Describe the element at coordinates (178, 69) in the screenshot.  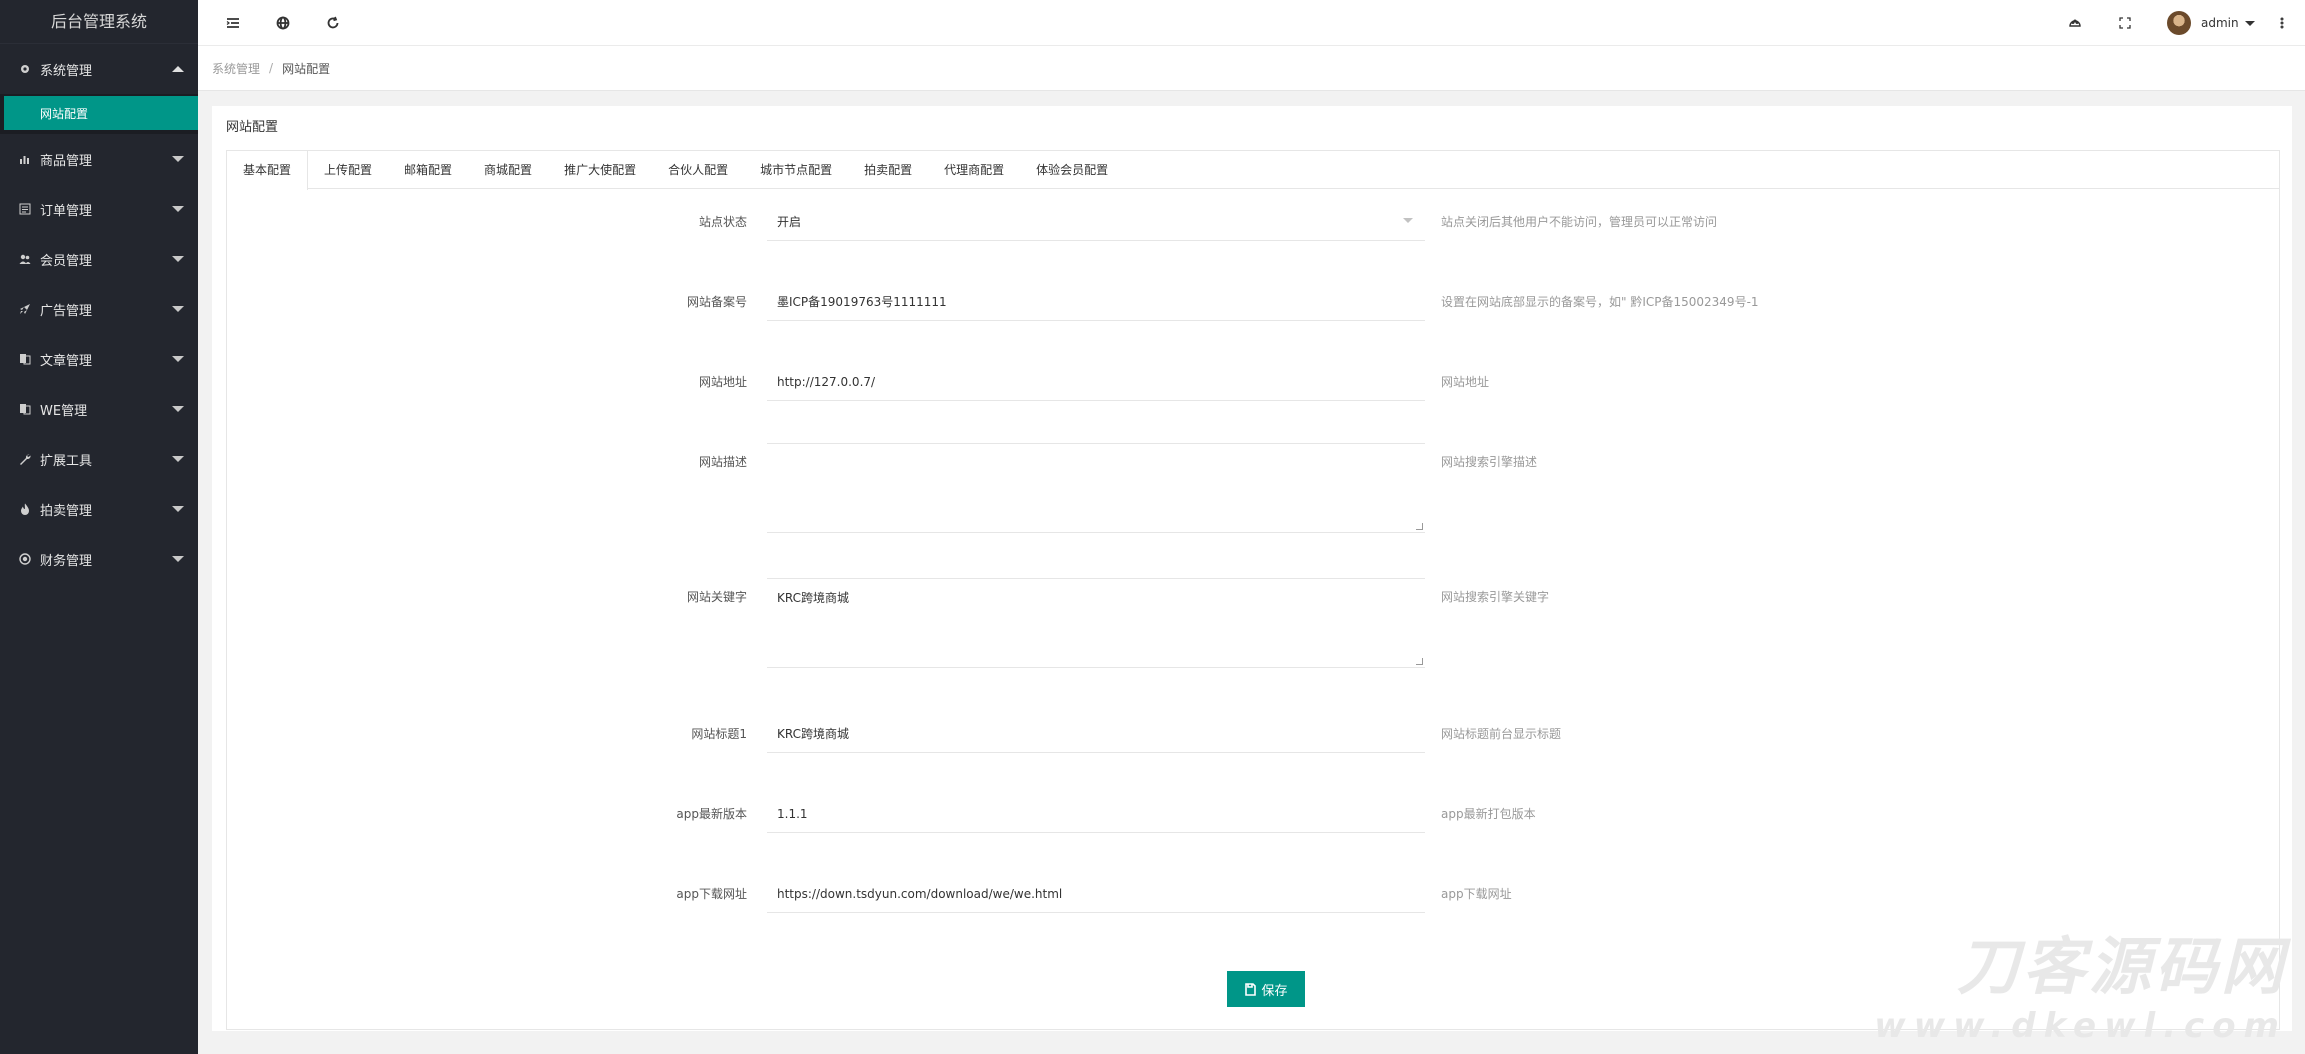
I see `chevron-up-icon` at that location.